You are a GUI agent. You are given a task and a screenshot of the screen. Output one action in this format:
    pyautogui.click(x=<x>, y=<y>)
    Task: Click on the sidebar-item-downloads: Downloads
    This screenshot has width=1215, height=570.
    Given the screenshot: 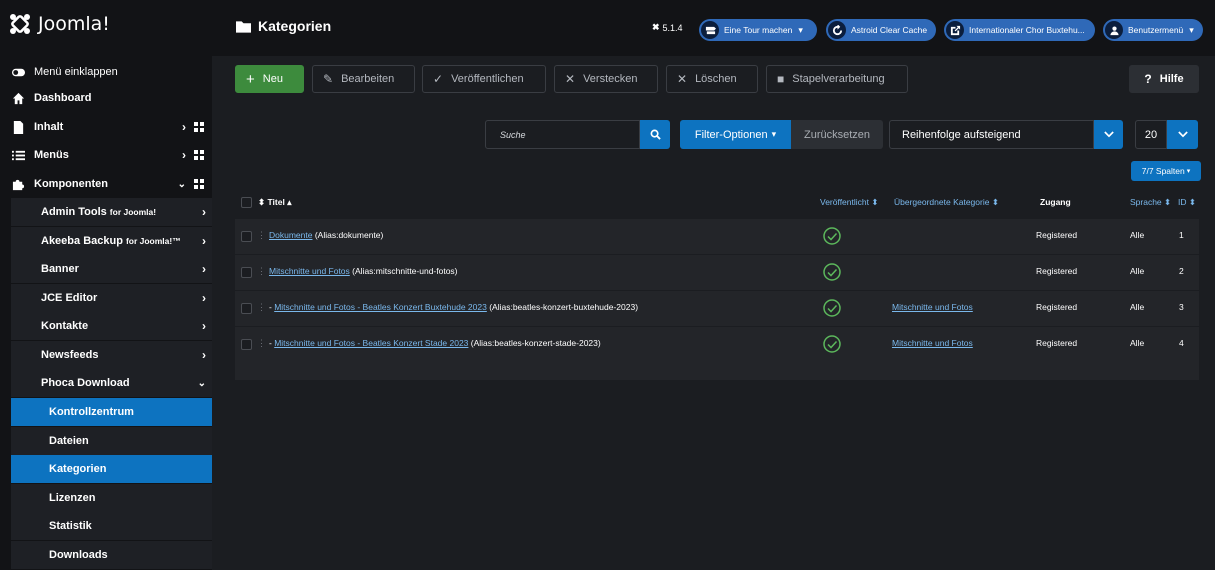 What is the action you would take?
    pyautogui.click(x=111, y=555)
    